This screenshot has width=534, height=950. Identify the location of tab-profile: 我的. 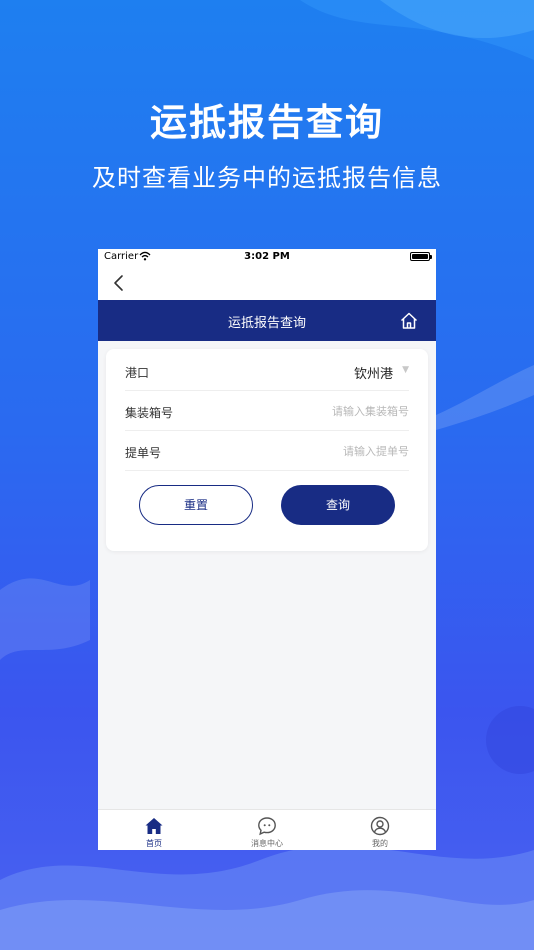
(380, 830).